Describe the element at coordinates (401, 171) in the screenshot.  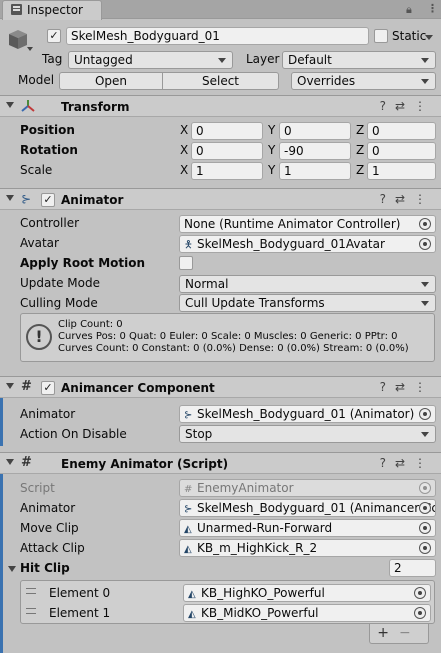
I see `scale-z-field: 1` at that location.